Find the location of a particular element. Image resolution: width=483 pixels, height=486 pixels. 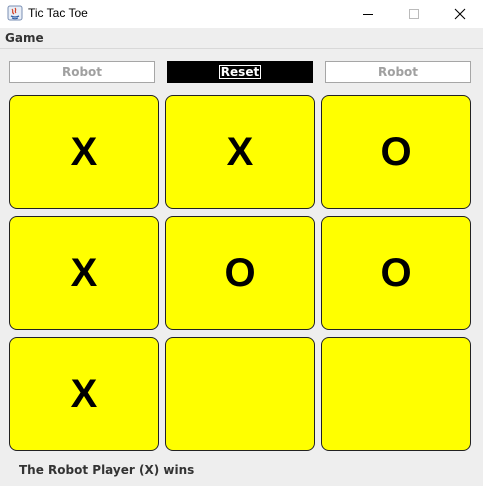

left-robot-button: Robot is located at coordinates (82, 72).